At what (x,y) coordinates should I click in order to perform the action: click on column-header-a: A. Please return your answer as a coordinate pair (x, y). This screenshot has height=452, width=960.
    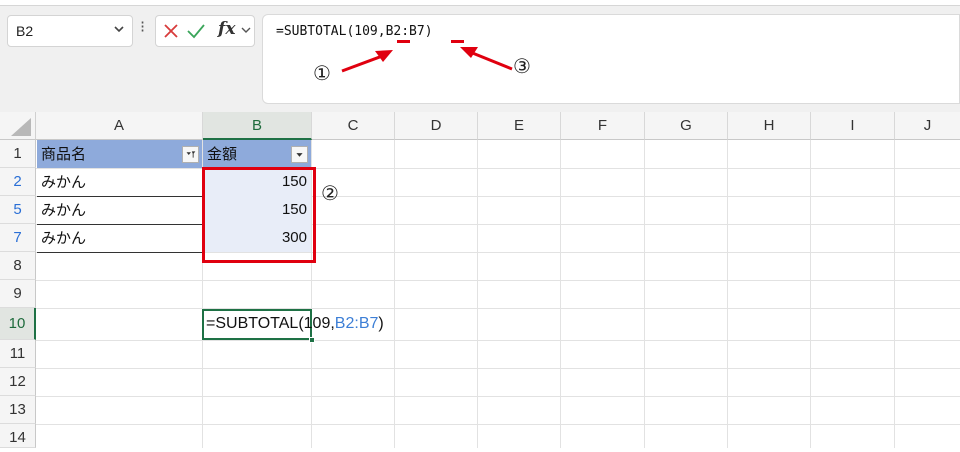
    Looking at the image, I should click on (119, 126).